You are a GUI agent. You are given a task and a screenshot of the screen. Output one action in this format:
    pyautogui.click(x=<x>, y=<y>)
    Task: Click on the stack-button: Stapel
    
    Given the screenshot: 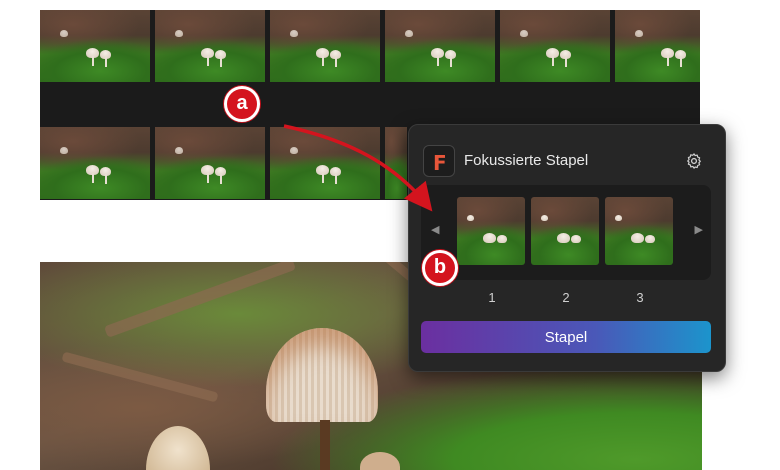 What is the action you would take?
    pyautogui.click(x=566, y=337)
    